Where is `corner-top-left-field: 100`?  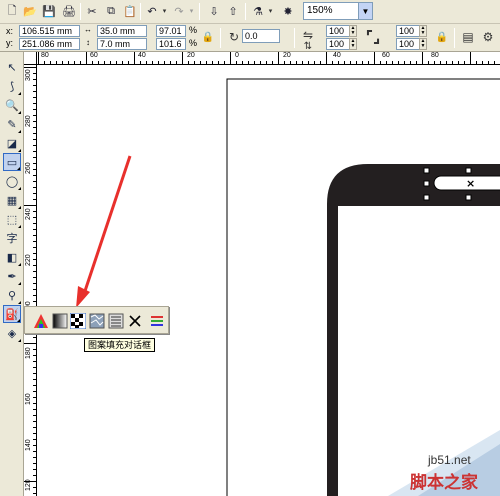
corner-top-left-field: 100 is located at coordinates (338, 31).